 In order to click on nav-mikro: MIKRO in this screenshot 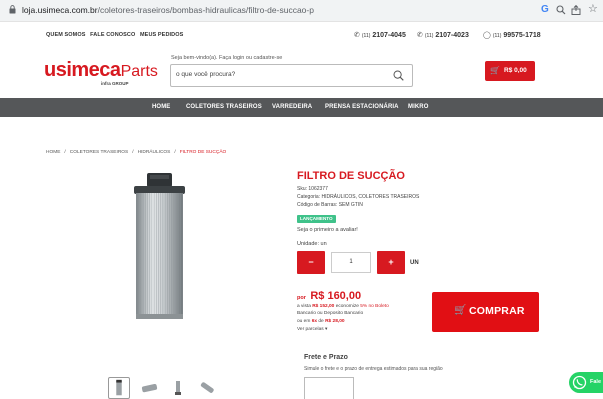, I will do `click(418, 107)`.